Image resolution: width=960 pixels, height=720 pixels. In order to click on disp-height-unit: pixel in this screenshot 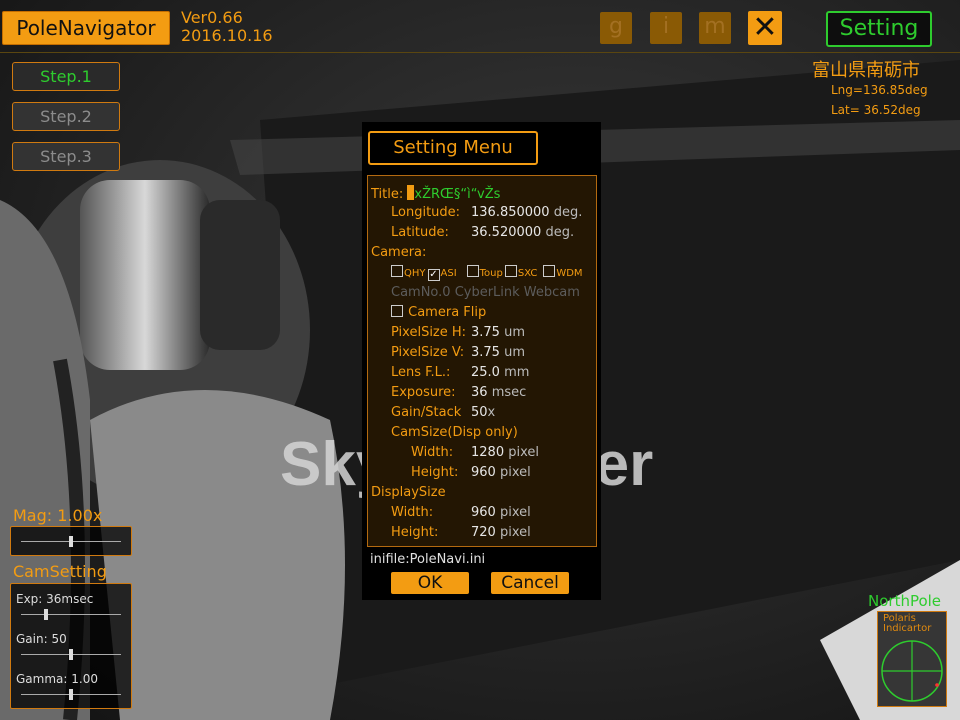, I will do `click(515, 532)`.